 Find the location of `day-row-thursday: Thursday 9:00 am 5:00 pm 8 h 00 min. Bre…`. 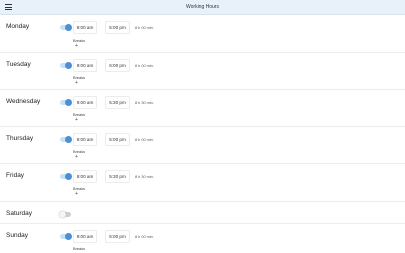

day-row-thursday: Thursday 9:00 am 5:00 pm 8 h 00 min. Bre… is located at coordinates (202, 145).